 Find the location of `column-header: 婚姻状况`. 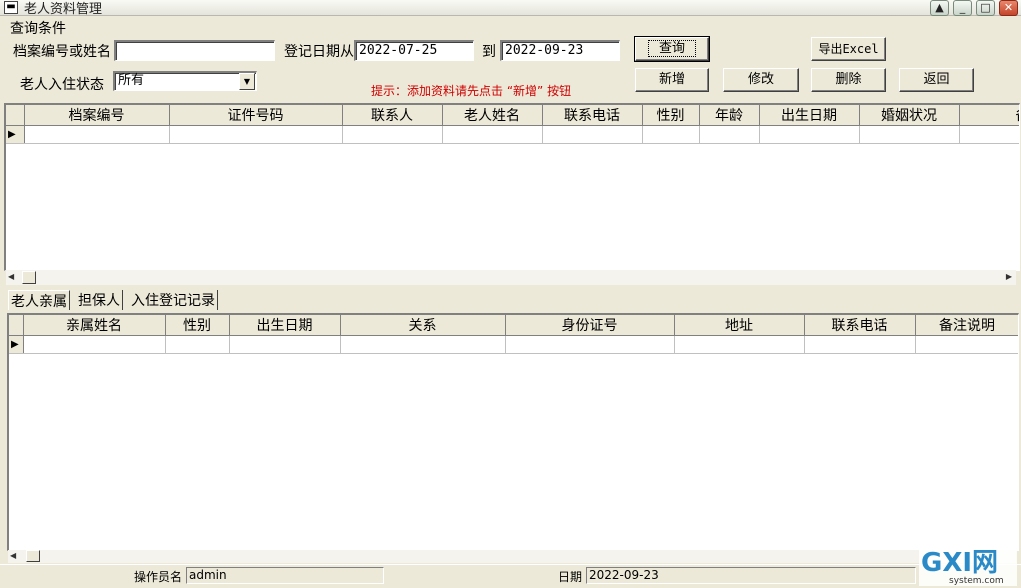

column-header: 婚姻状况 is located at coordinates (909, 115).